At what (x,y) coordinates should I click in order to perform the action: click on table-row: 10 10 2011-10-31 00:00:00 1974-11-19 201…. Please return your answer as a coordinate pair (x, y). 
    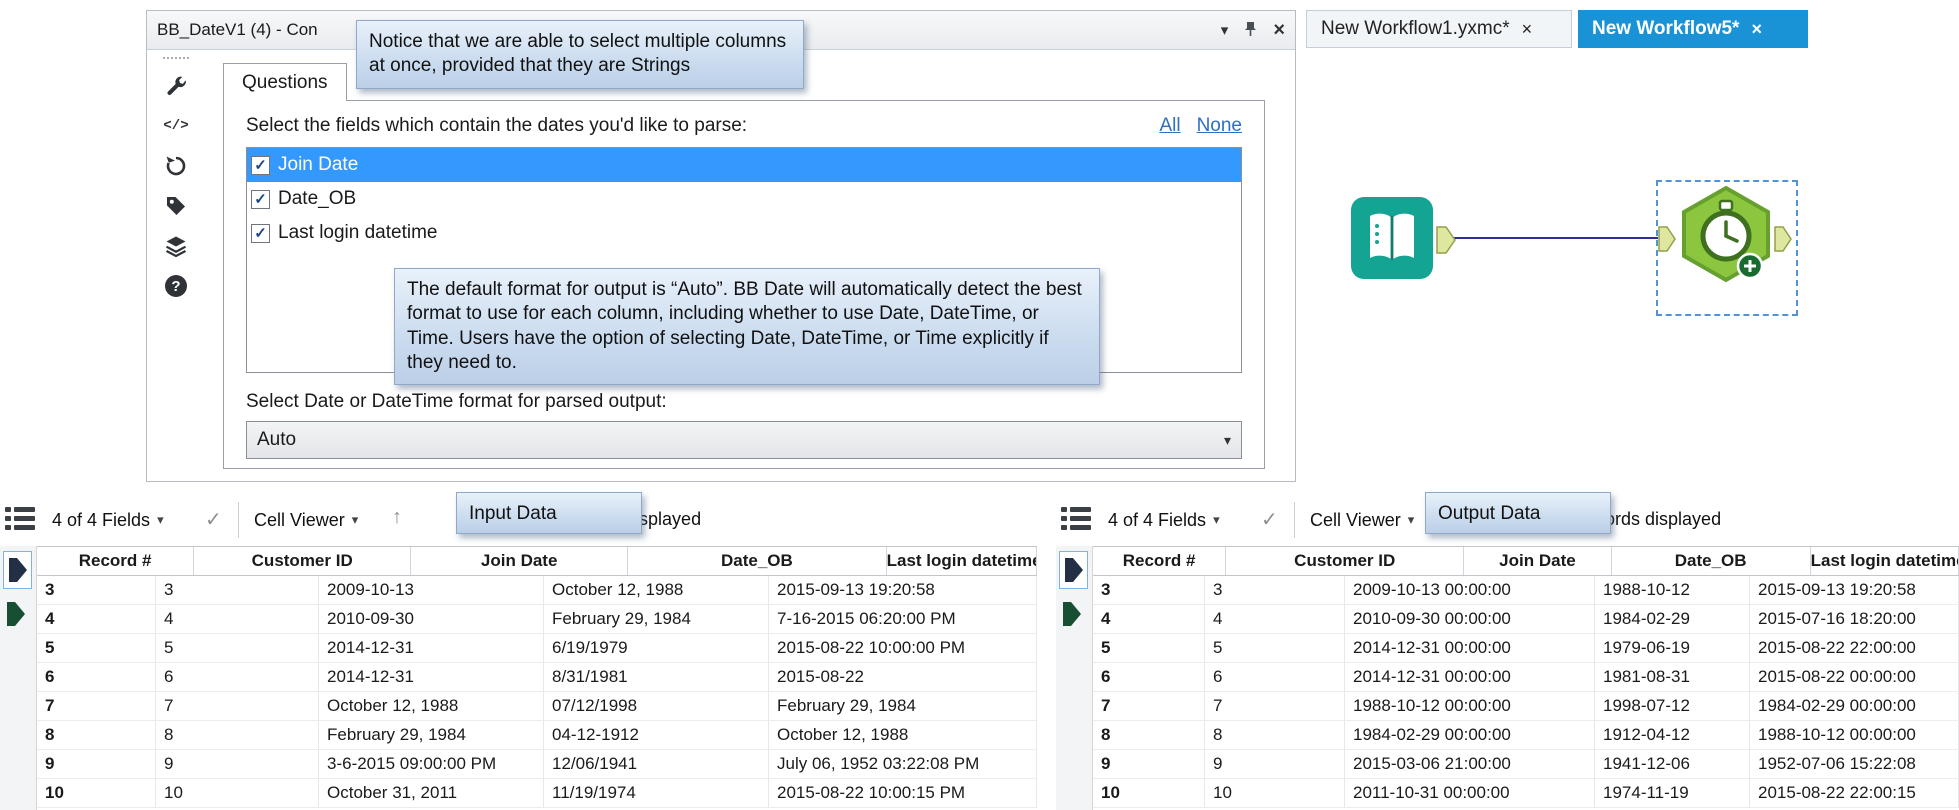
    Looking at the image, I should click on (1526, 793).